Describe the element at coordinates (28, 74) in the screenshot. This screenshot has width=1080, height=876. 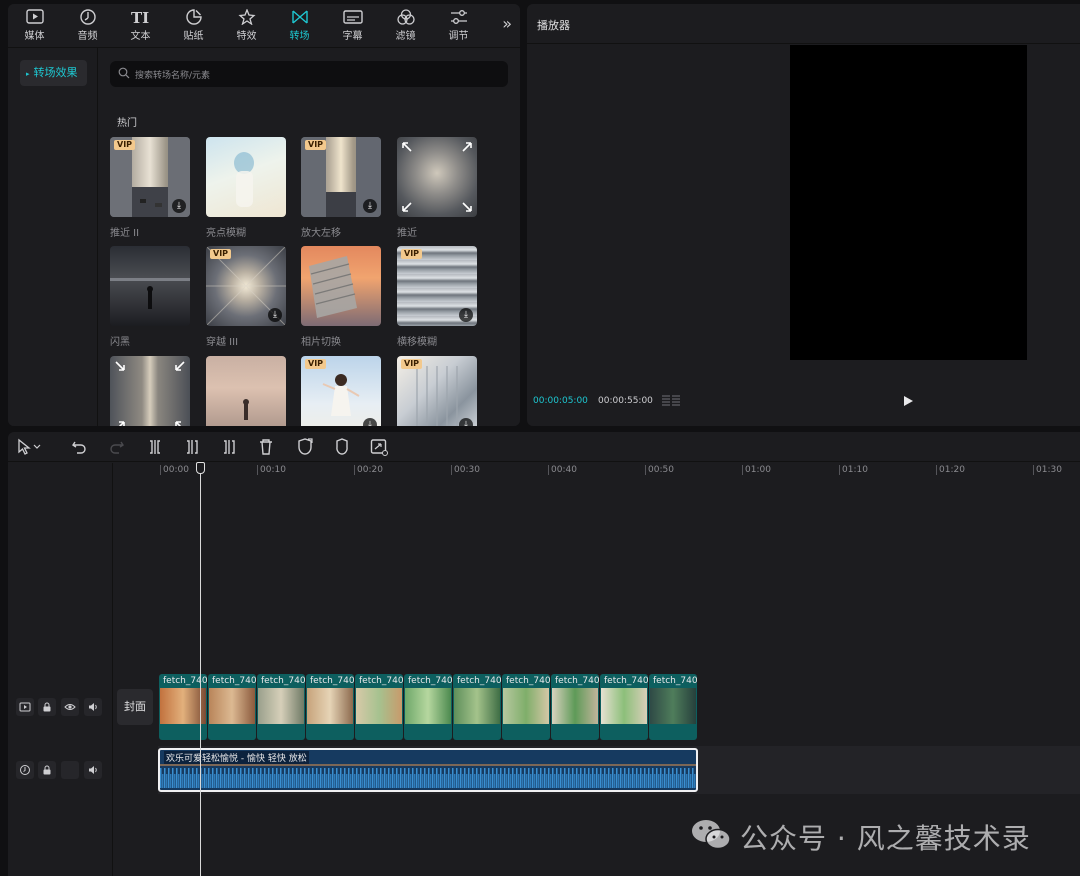
I see `caret-icon: ▸` at that location.